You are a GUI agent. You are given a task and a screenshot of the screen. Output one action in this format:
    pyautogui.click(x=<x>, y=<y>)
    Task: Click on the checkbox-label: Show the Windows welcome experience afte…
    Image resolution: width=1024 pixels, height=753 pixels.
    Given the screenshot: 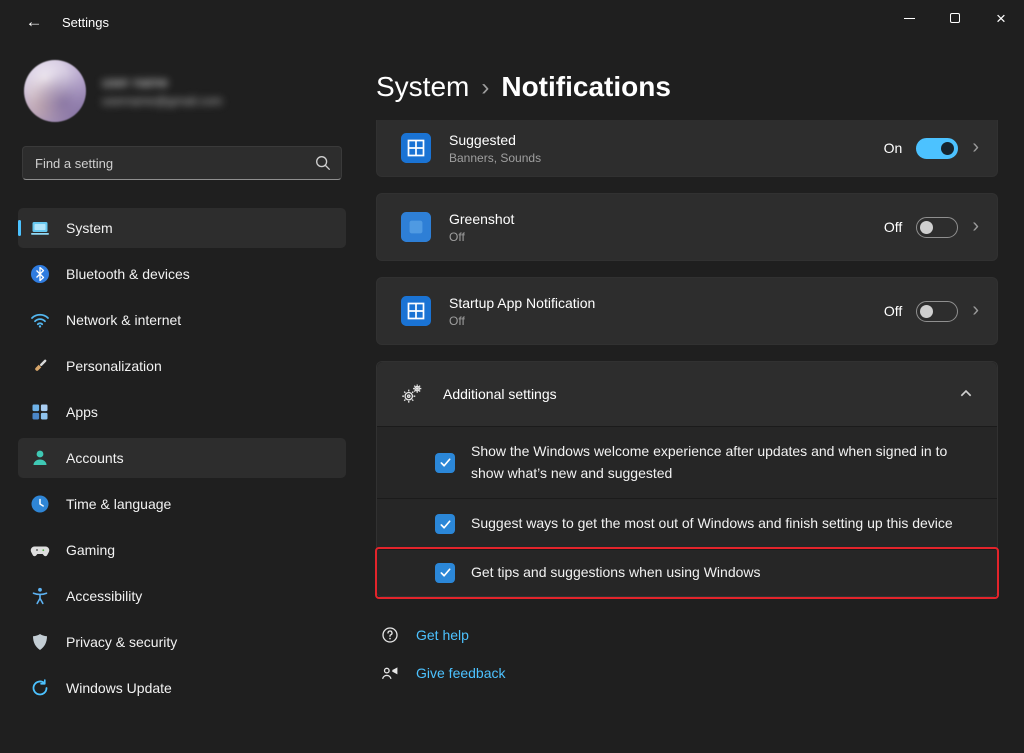 What is the action you would take?
    pyautogui.click(x=709, y=462)
    